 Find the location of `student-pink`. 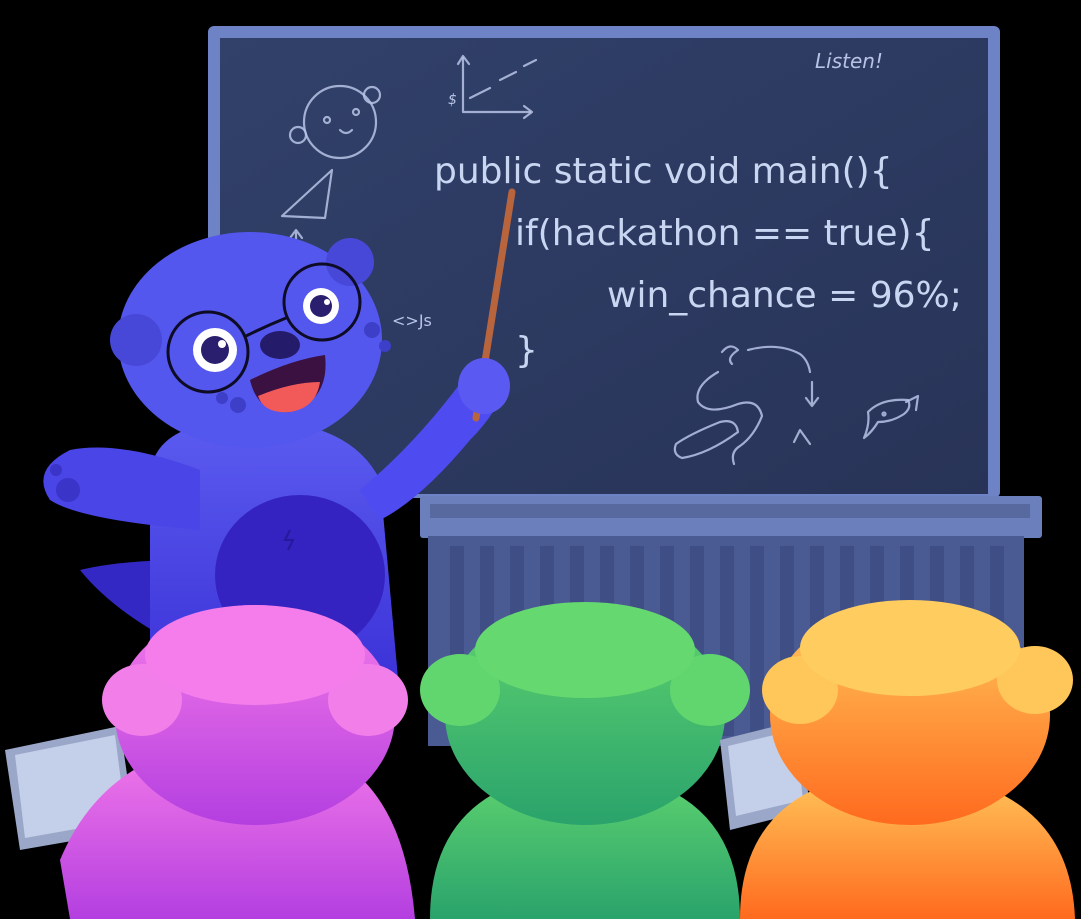

student-pink is located at coordinates (210, 762).